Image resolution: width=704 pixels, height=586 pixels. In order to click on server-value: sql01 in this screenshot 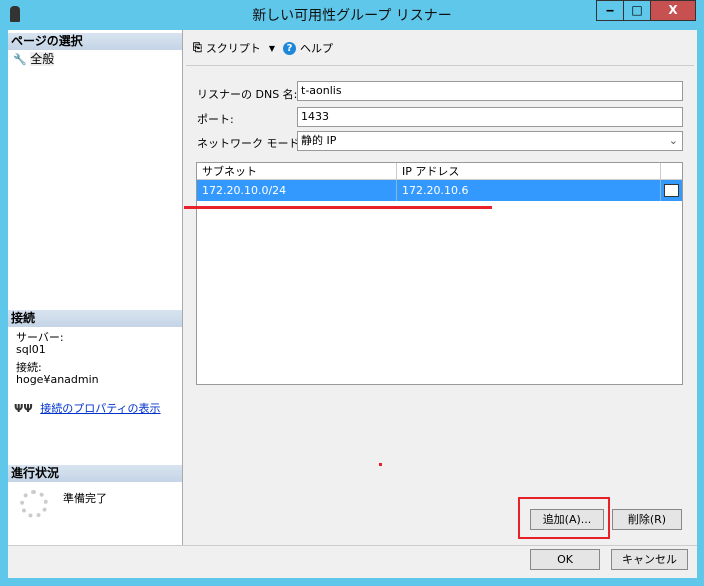, I will do `click(31, 349)`.